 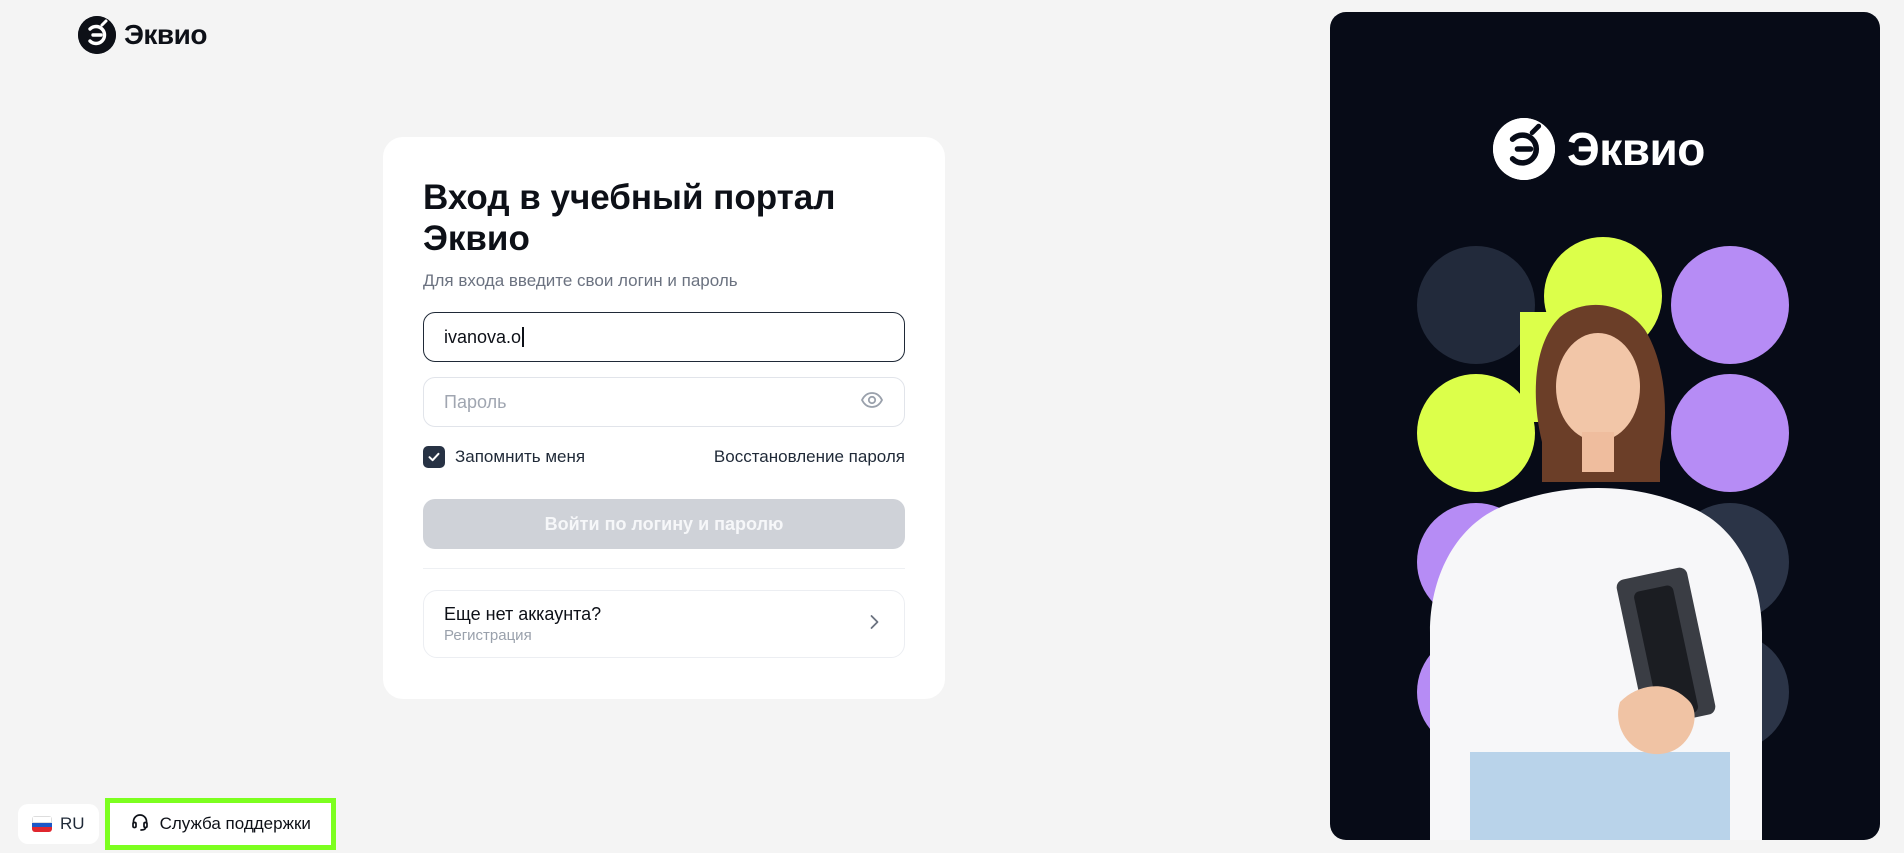 What do you see at coordinates (629, 218) in the screenshot?
I see `page-title: Вход в учебный портал Эквио` at bounding box center [629, 218].